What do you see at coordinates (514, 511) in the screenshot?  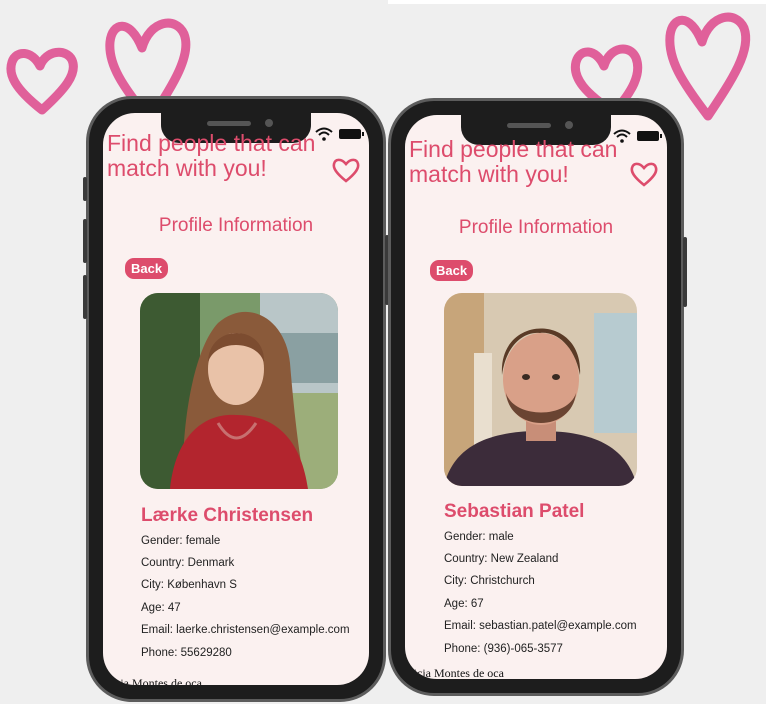 I see `profile-name: Sebastian Patel` at bounding box center [514, 511].